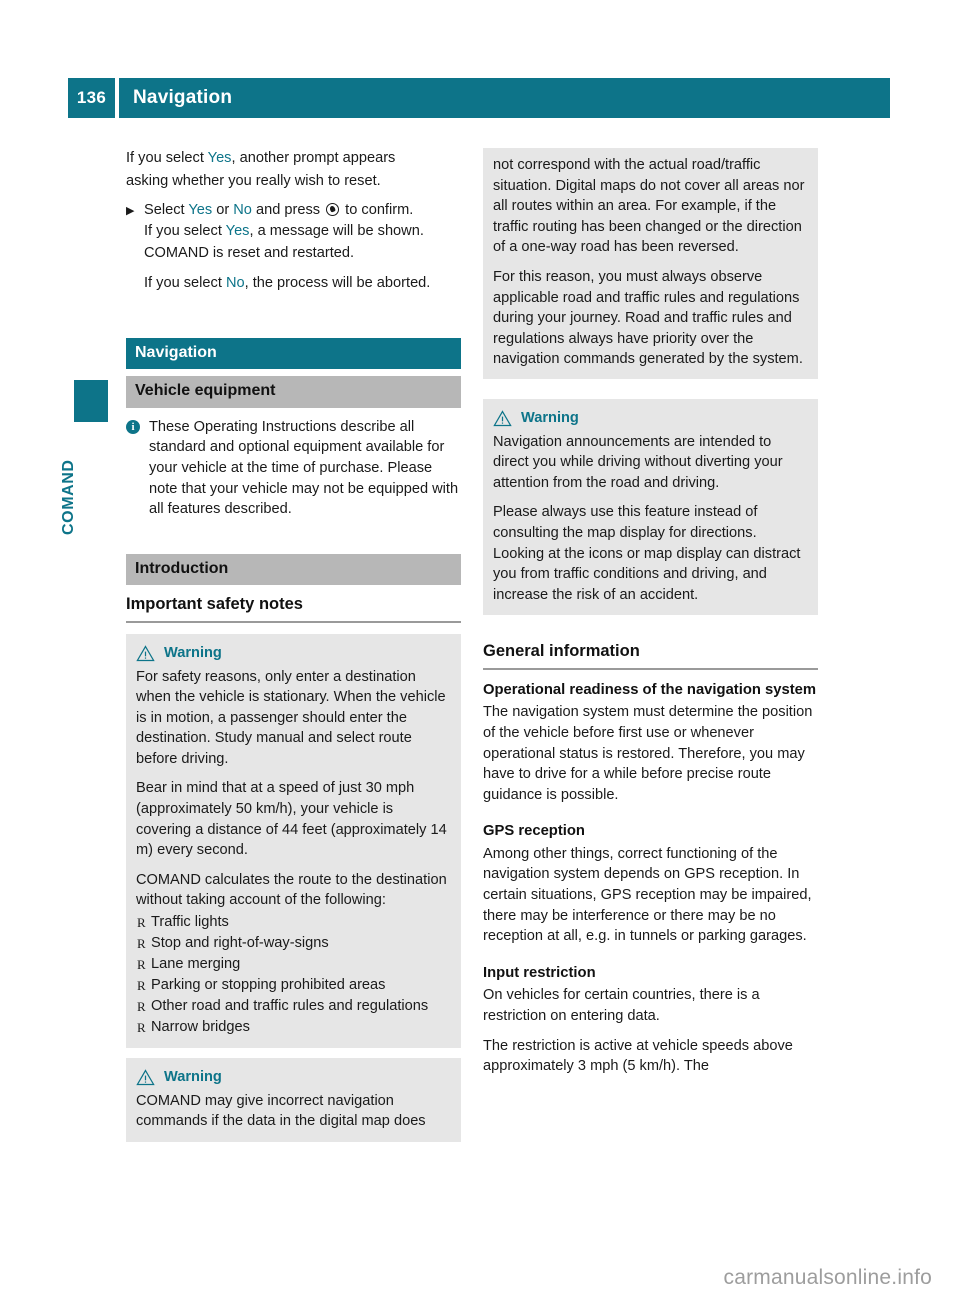  What do you see at coordinates (249, 253) in the screenshot?
I see `step-sub-line2: COMAND is reset and restarted.` at bounding box center [249, 253].